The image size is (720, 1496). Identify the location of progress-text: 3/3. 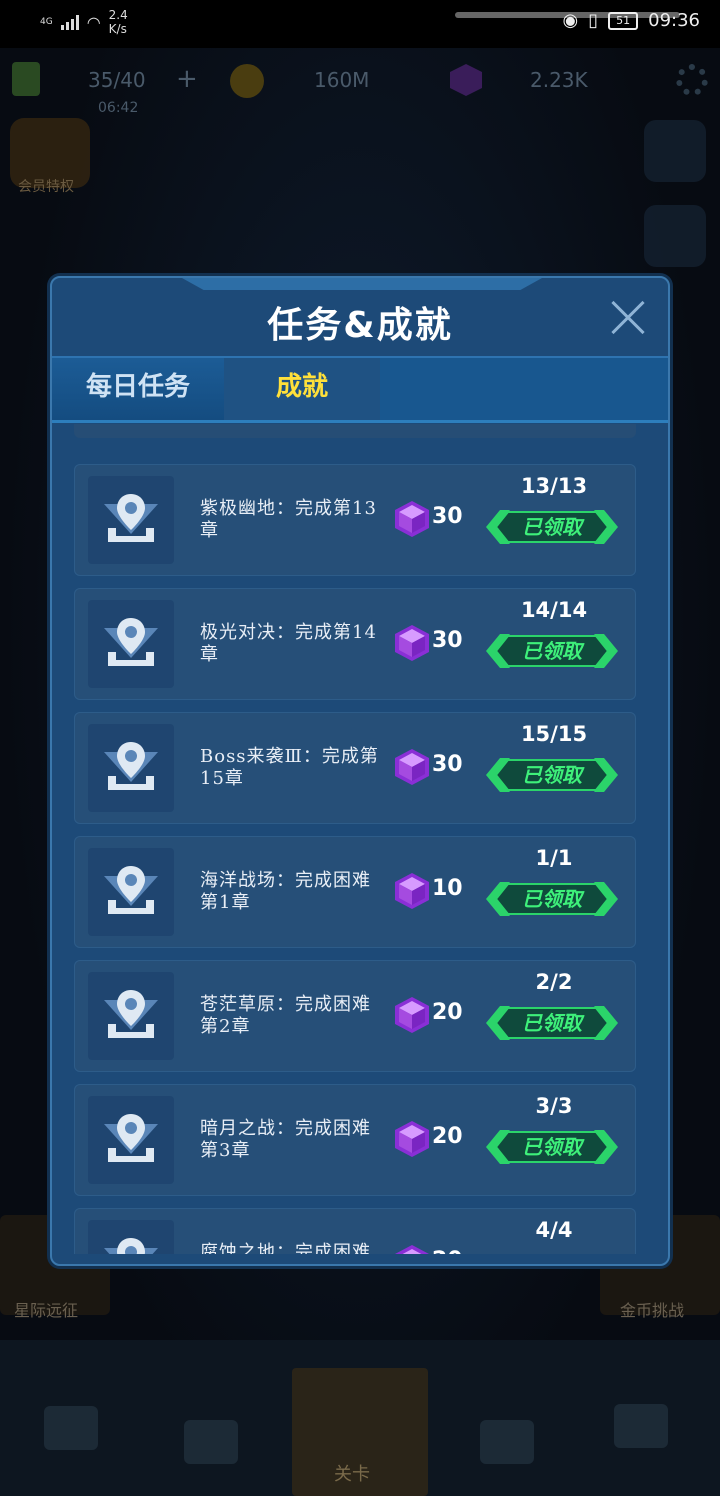
(554, 1106).